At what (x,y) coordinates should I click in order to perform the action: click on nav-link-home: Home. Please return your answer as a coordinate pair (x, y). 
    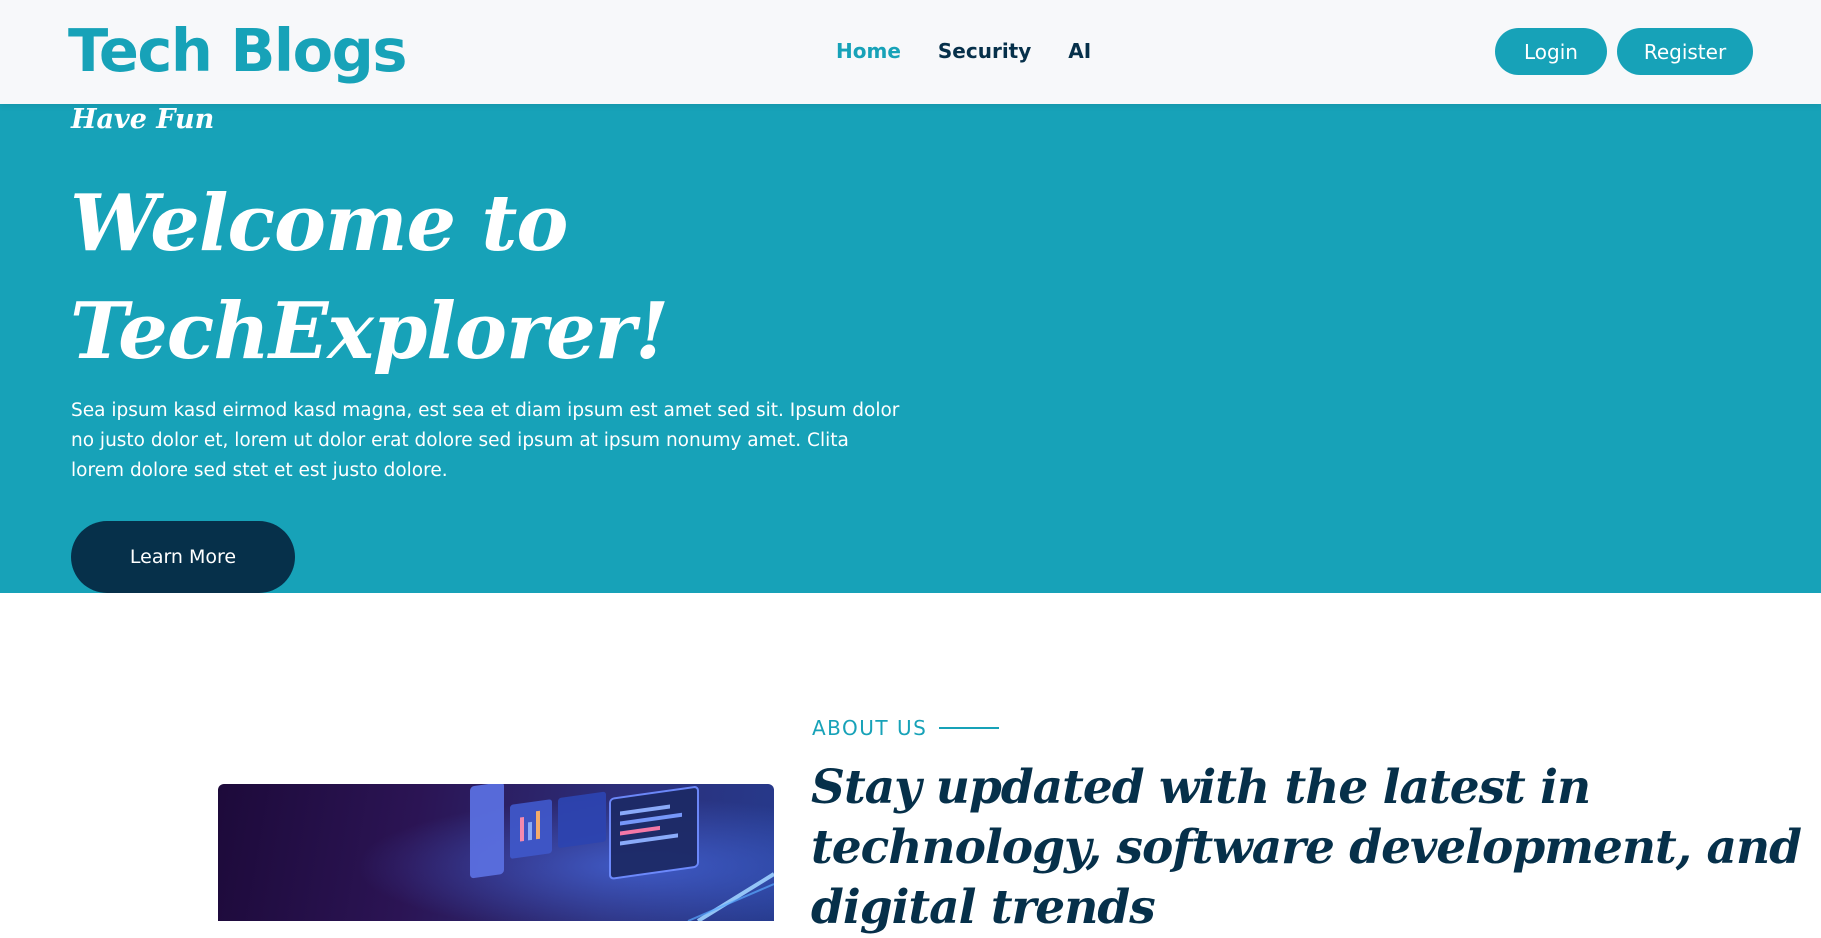
    Looking at the image, I should click on (868, 51).